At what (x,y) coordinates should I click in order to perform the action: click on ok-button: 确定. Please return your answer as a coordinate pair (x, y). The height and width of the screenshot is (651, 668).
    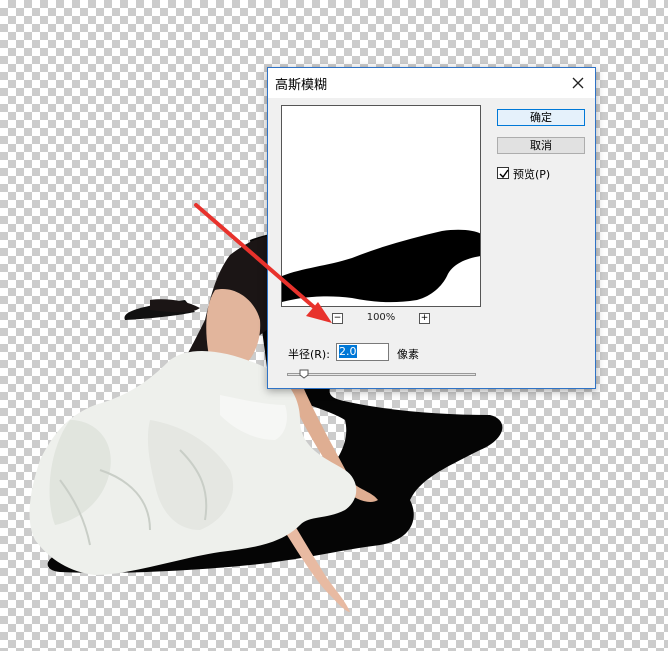
    Looking at the image, I should click on (541, 117).